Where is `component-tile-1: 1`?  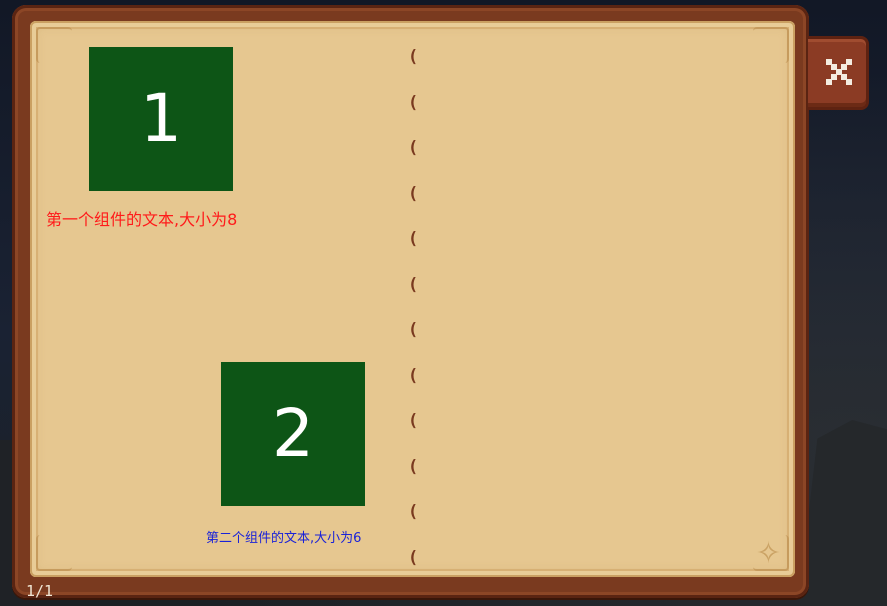
component-tile-1: 1 is located at coordinates (161, 119).